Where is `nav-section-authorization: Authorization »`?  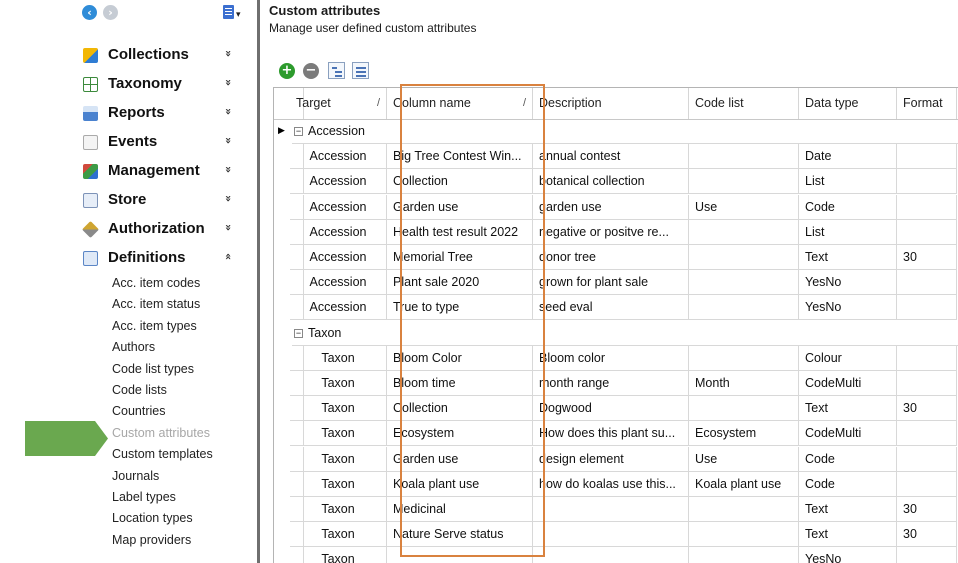
nav-section-authorization: Authorization » is located at coordinates (165, 229).